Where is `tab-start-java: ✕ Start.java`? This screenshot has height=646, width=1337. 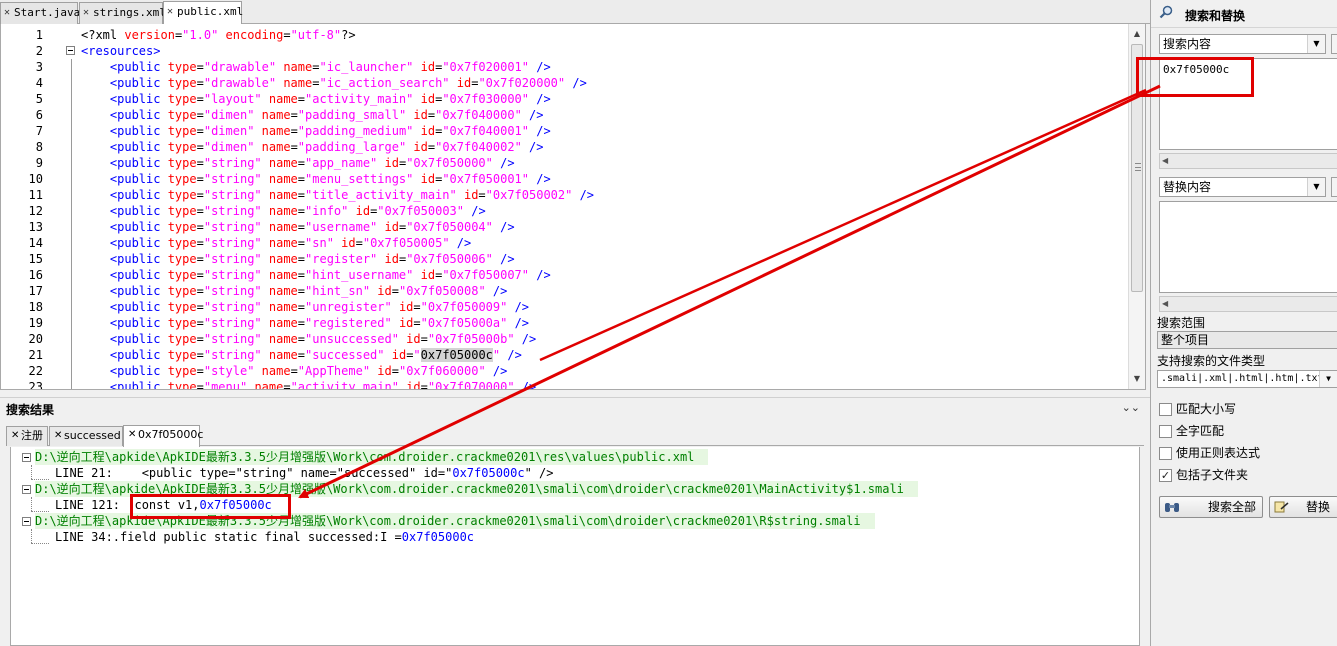
tab-start-java: ✕ Start.java is located at coordinates (40, 13).